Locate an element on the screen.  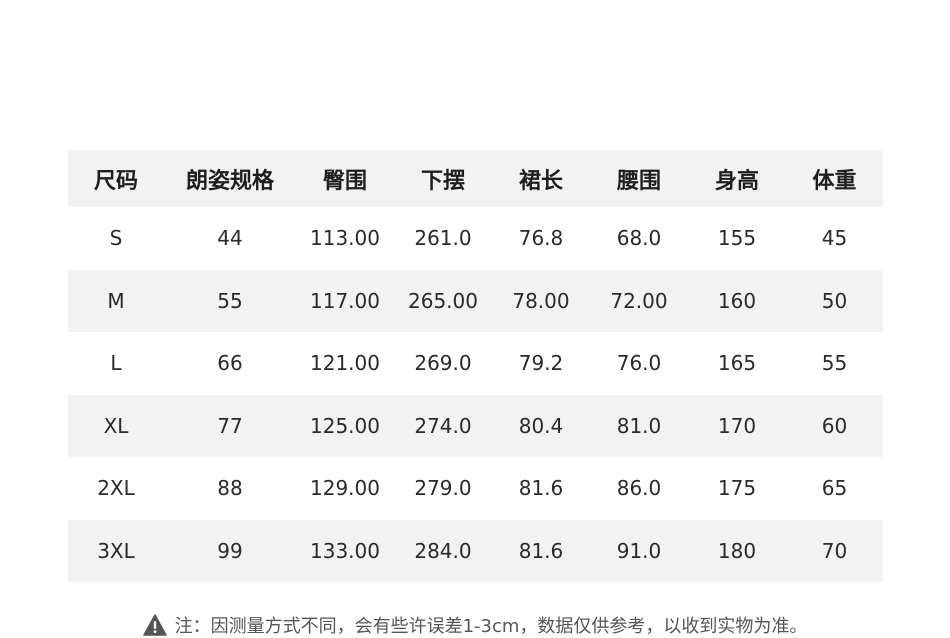
measurement-note: 注：因测量方式不同，会有些许误差1-3cm，数据仅供参考，以收到实物为准。 is located at coordinates (475, 625).